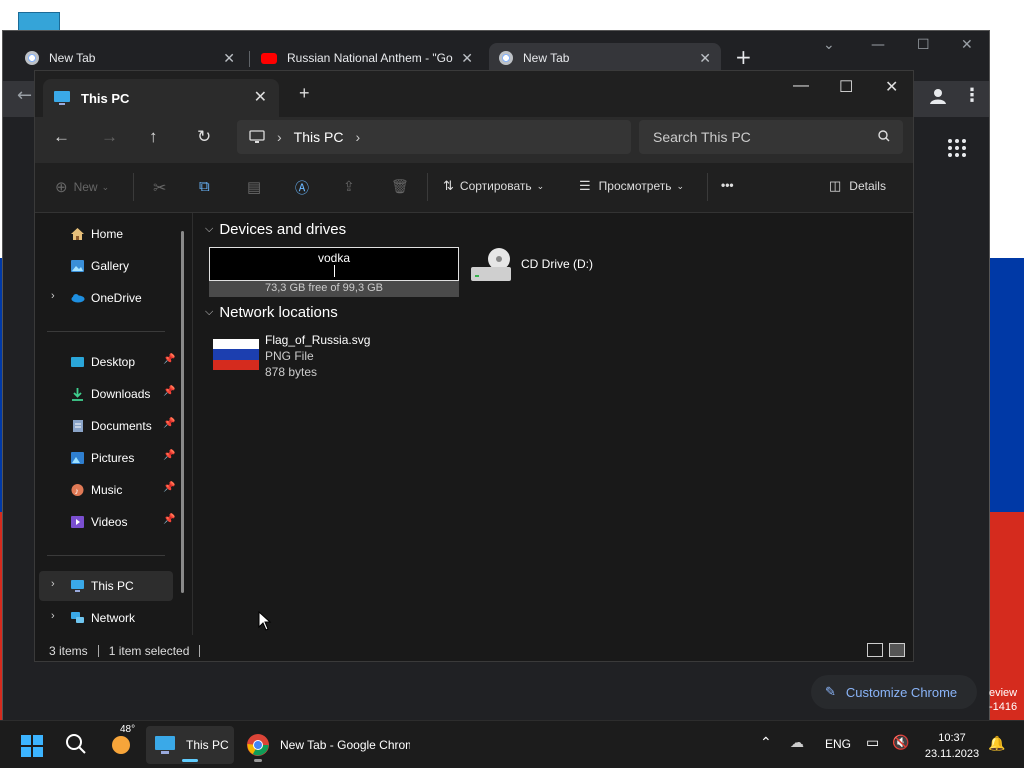 The height and width of the screenshot is (768, 1024). Describe the element at coordinates (434, 137) in the screenshot. I see `address-bar: › This PC ›` at that location.